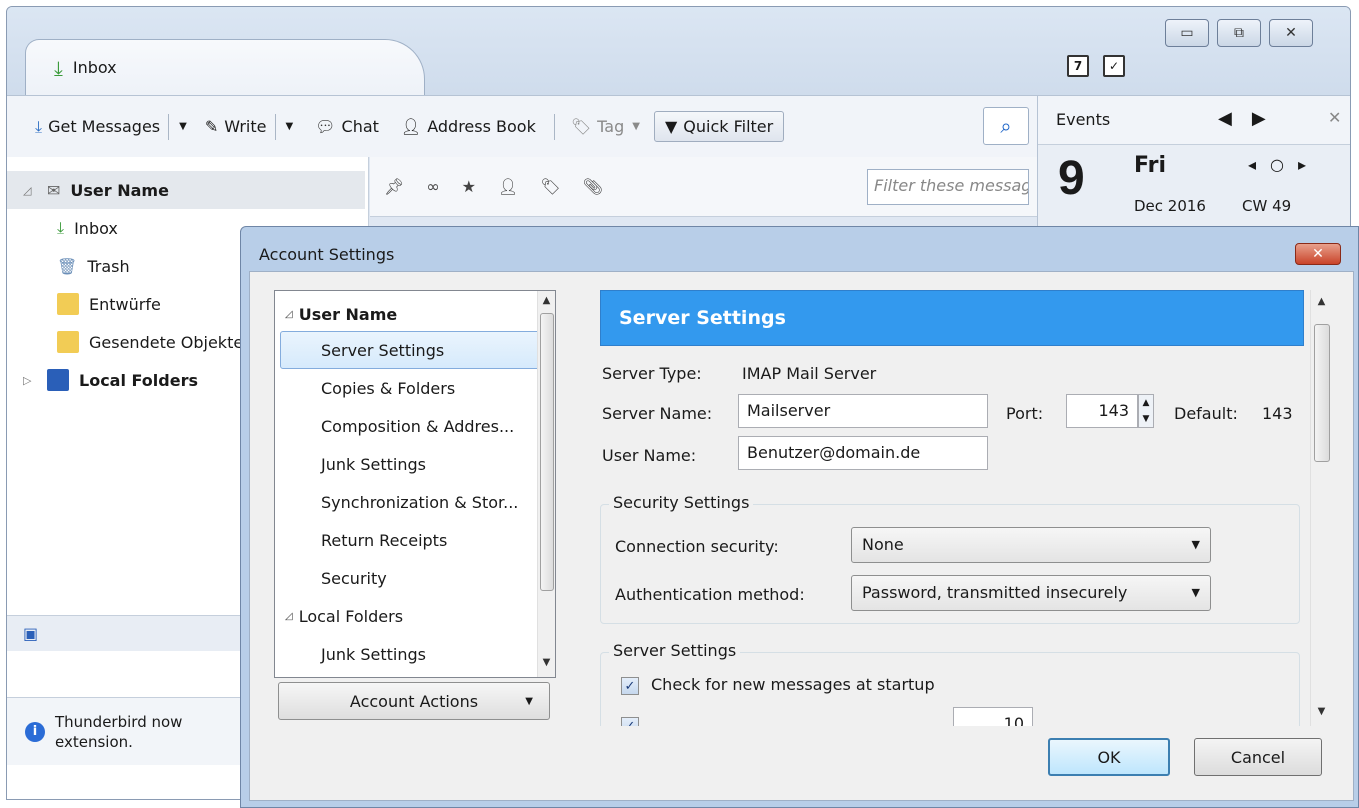 The image size is (1359, 808). Describe the element at coordinates (793, 684) in the screenshot. I see `check-startup-label: Check for new messages at startup` at that location.